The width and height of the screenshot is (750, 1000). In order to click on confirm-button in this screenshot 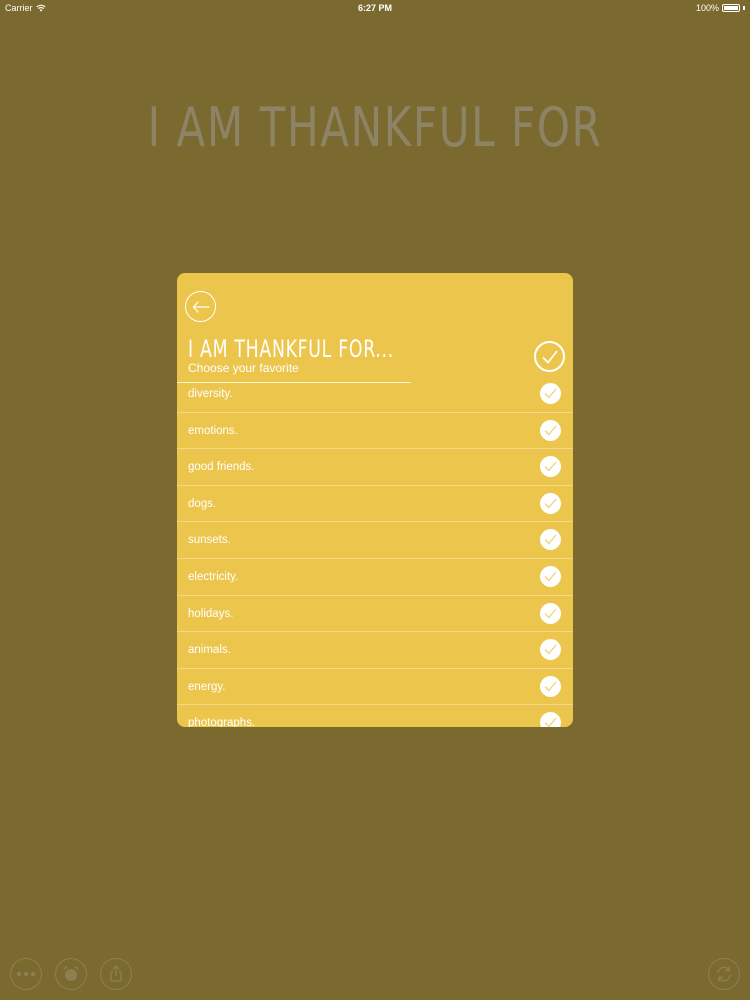, I will do `click(549, 356)`.